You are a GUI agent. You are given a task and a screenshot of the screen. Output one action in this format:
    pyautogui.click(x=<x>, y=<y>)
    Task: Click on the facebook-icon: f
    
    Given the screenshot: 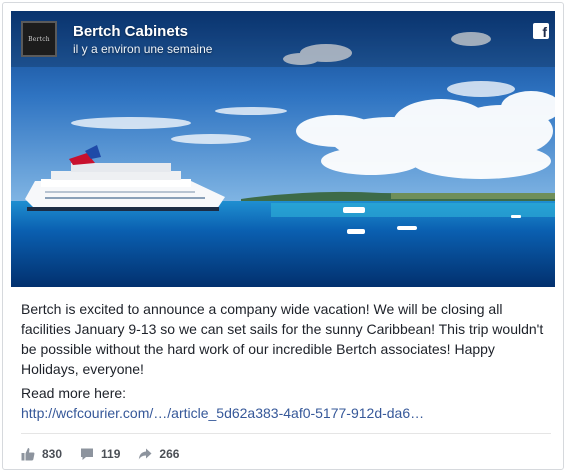 What is the action you would take?
    pyautogui.click(x=541, y=31)
    